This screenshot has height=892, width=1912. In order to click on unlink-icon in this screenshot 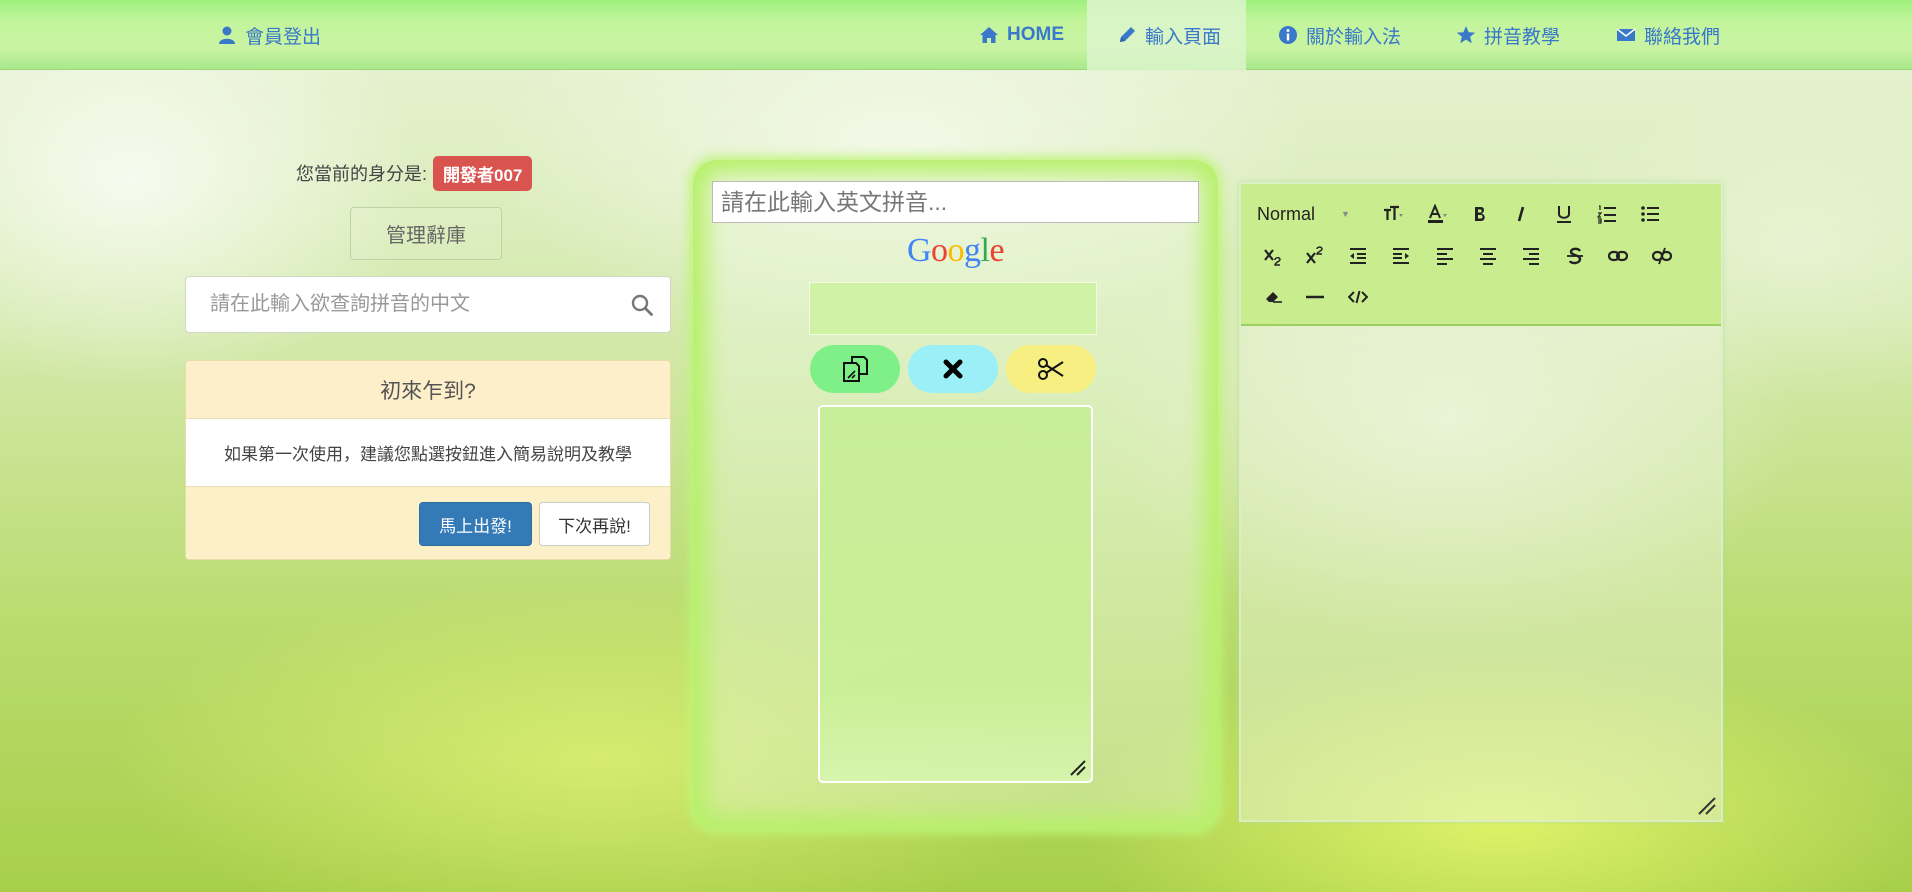, I will do `click(1662, 256)`.